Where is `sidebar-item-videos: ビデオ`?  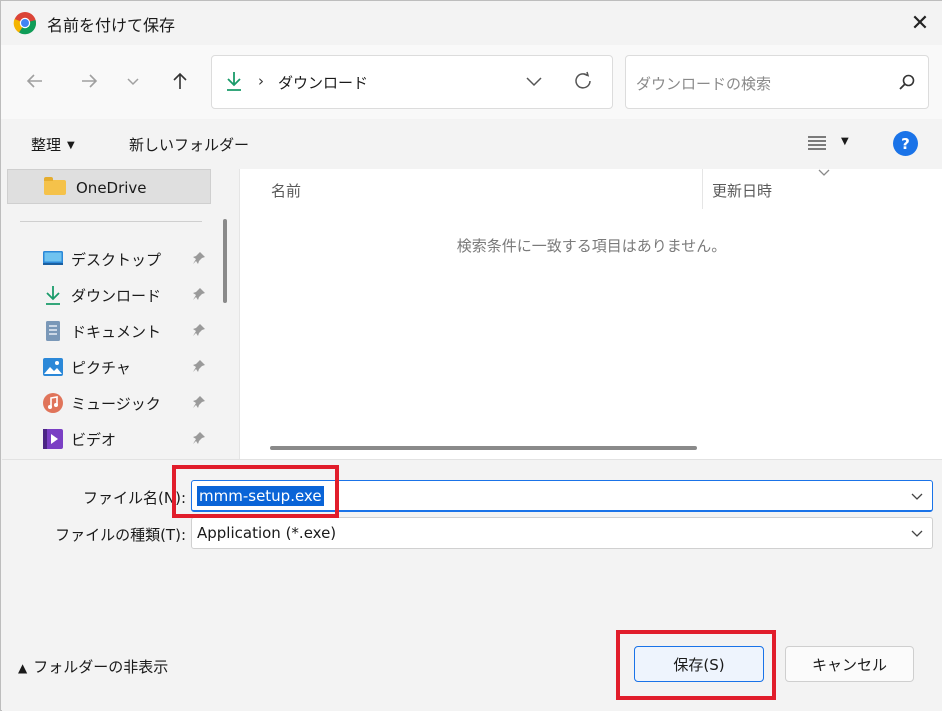 sidebar-item-videos: ビデオ is located at coordinates (109, 439).